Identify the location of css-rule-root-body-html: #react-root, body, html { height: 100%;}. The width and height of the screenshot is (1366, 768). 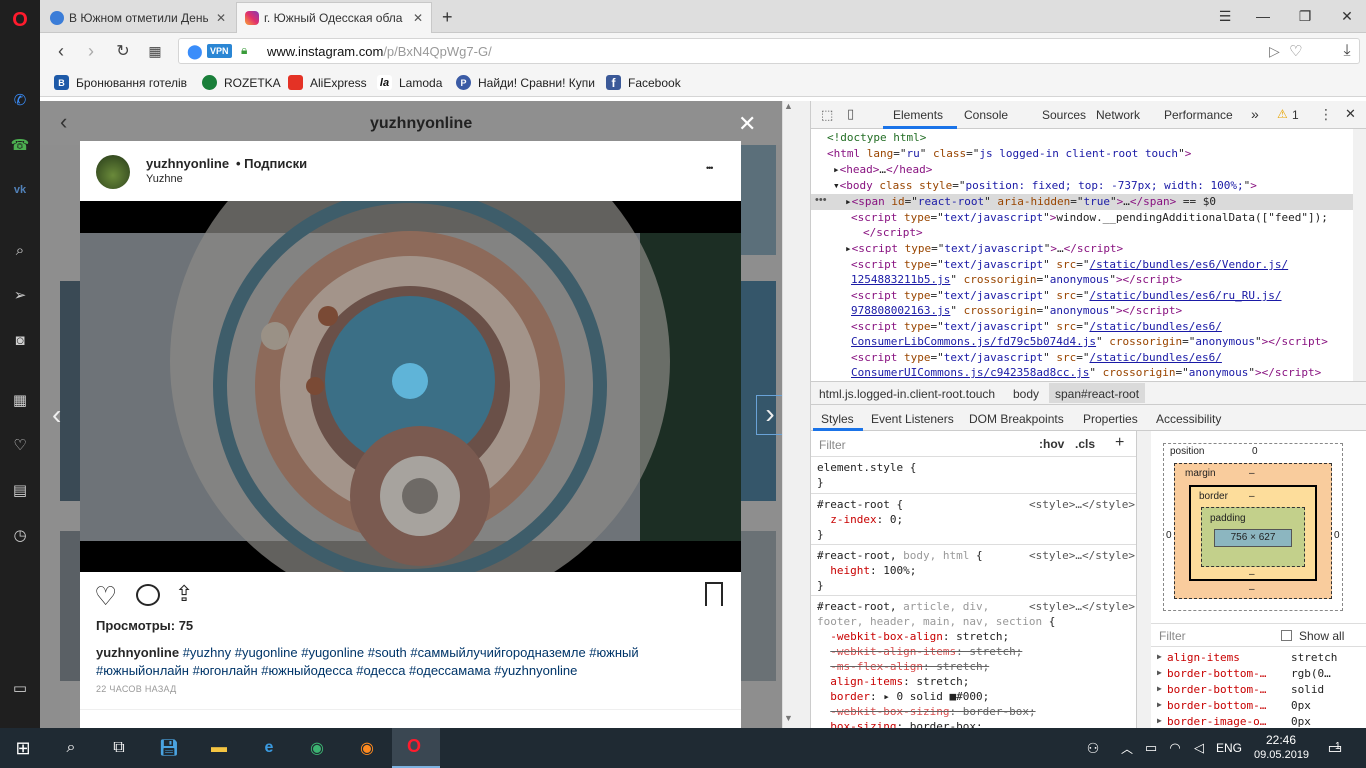
(900, 570).